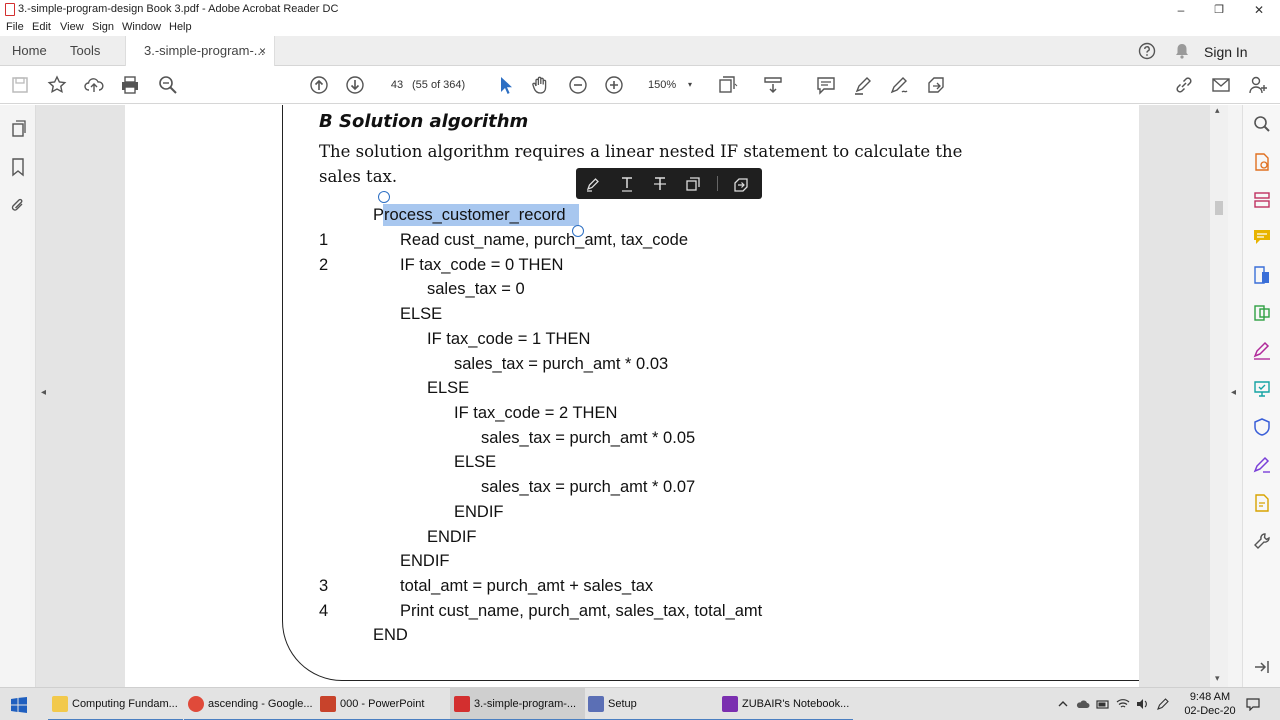 Image resolution: width=1280 pixels, height=720 pixels. I want to click on battery-icon, so click(1103, 704).